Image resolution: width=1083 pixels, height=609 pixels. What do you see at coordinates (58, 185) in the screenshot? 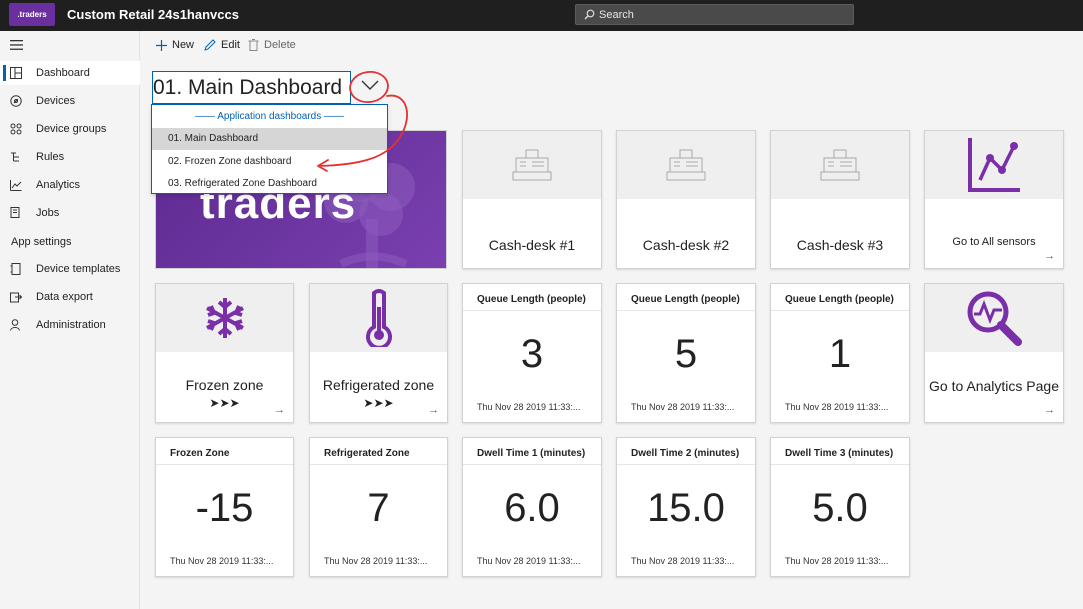
I see `sidebar-item-label: Analytics` at bounding box center [58, 185].